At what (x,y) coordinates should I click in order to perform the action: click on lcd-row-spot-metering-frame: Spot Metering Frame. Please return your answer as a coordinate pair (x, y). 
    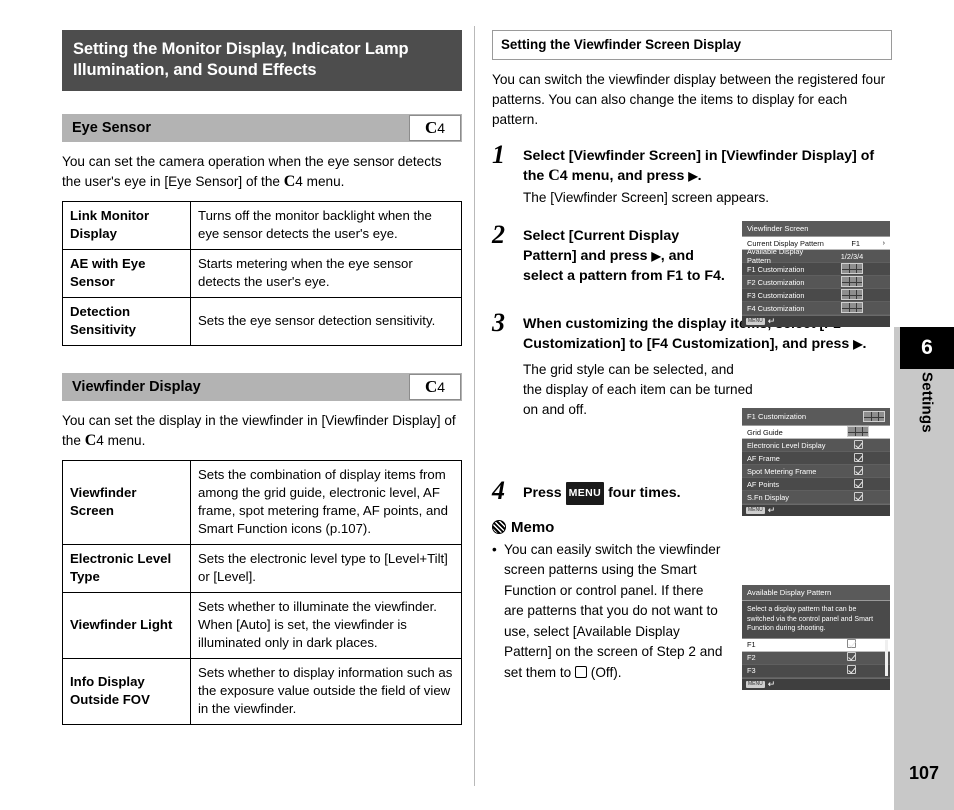
    Looking at the image, I should click on (816, 471).